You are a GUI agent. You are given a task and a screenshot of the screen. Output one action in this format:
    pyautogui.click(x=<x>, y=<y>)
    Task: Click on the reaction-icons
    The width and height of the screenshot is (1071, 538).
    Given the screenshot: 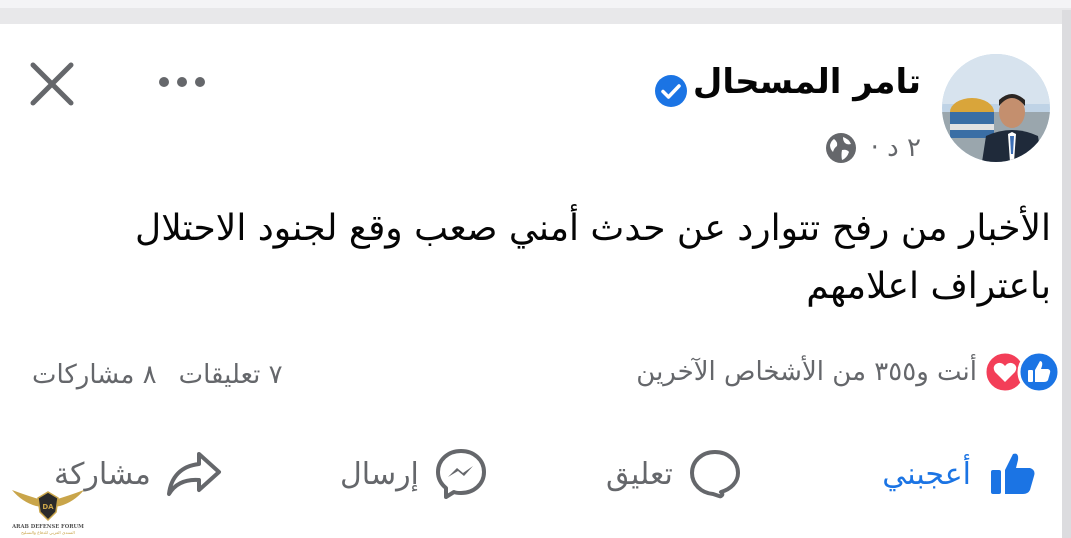 What is the action you would take?
    pyautogui.click(x=1022, y=372)
    